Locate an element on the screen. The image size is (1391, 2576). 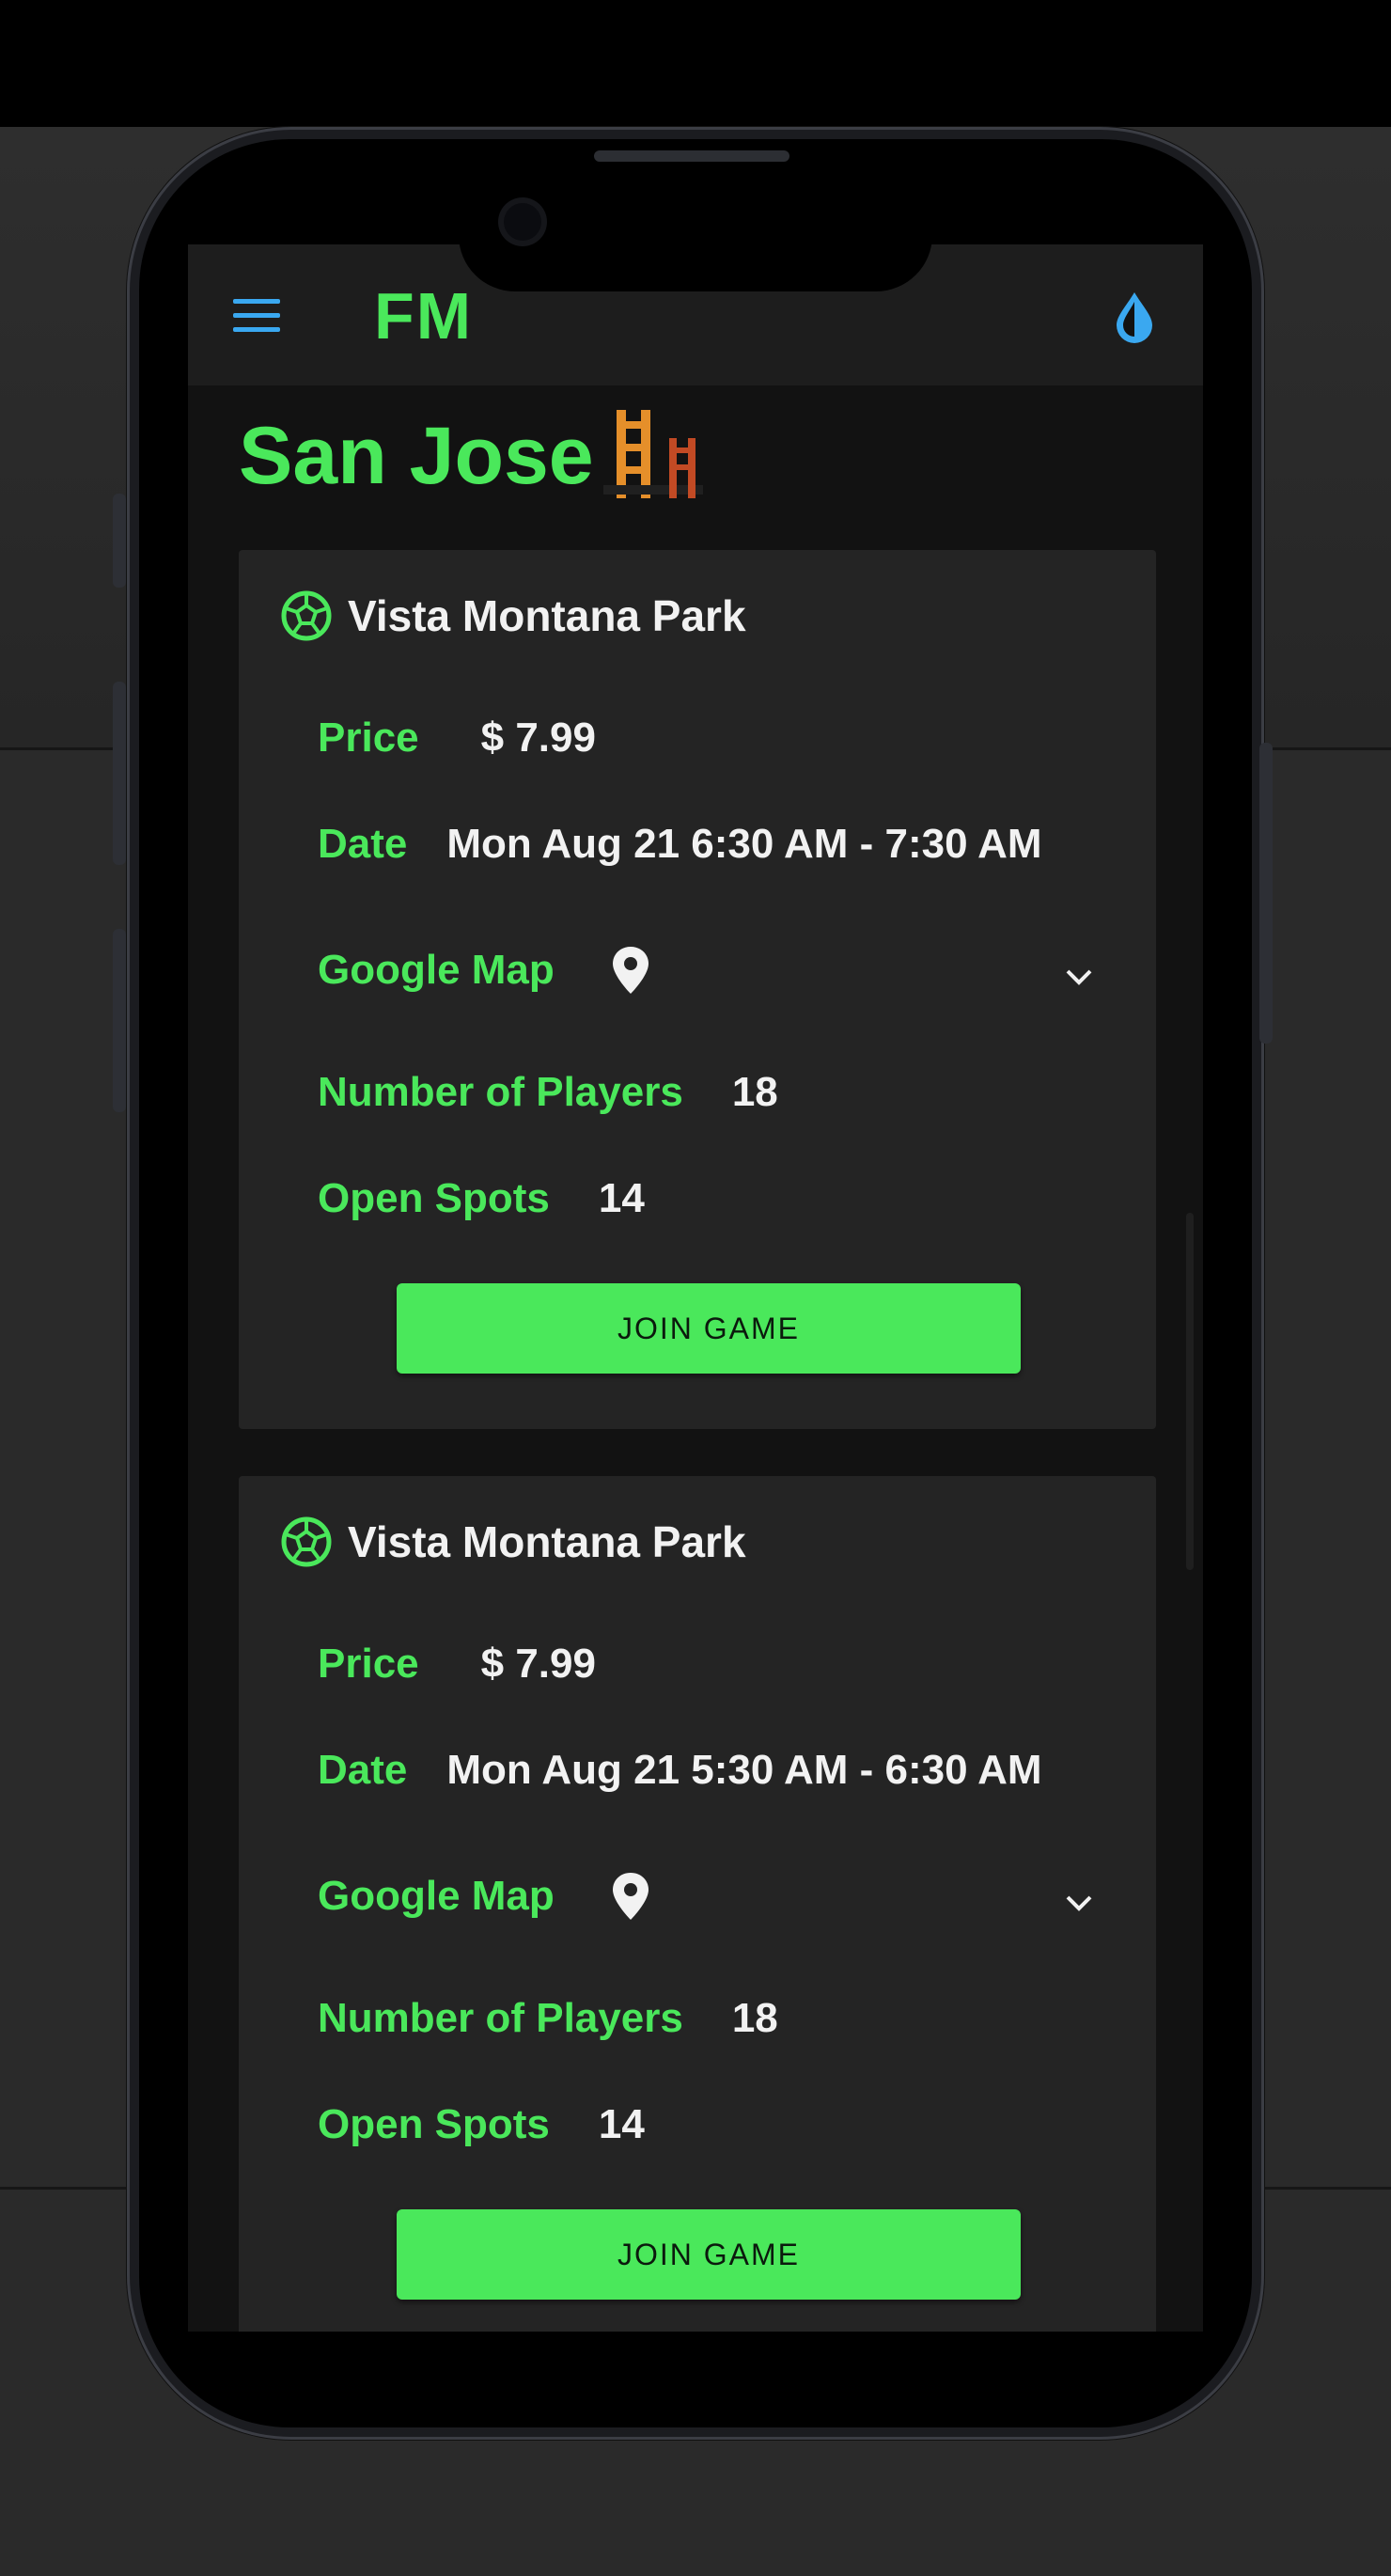
background-top is located at coordinates (696, 64).